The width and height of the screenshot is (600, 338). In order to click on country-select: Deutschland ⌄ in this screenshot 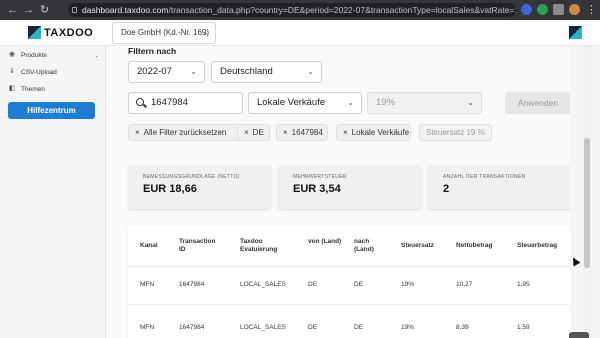, I will do `click(266, 72)`.